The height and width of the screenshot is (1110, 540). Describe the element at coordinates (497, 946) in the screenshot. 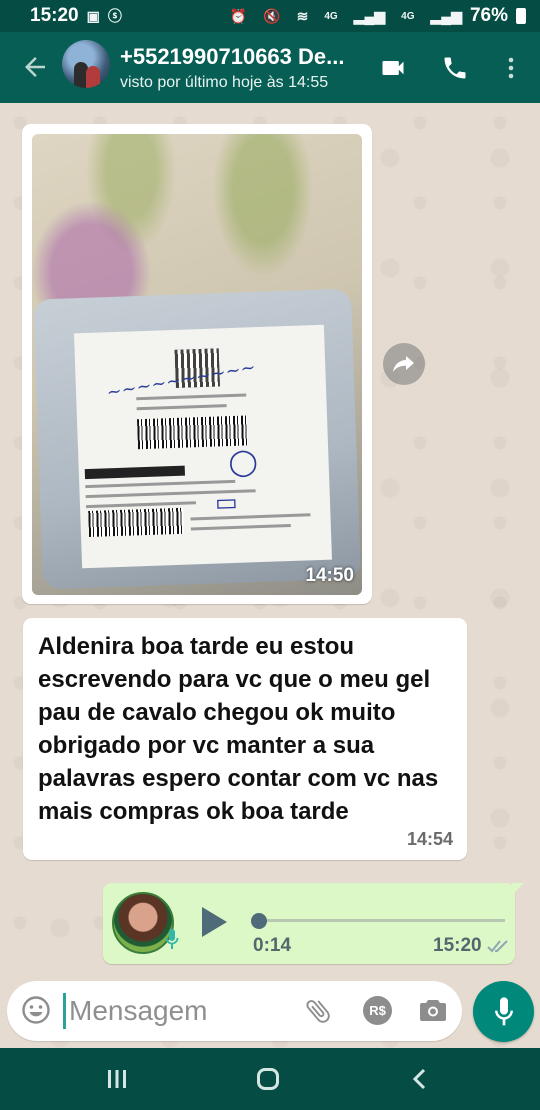

I see `double-check-icon` at that location.